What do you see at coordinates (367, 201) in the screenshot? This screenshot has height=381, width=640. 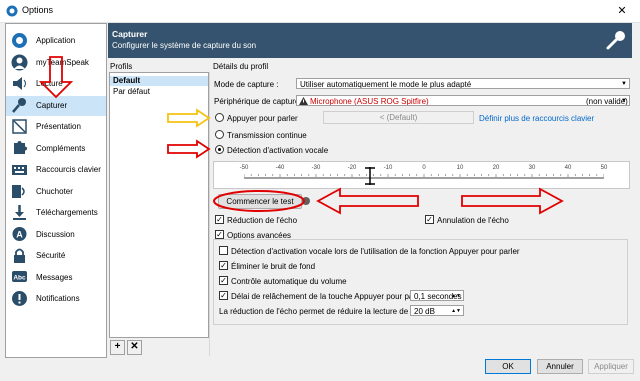 I see `annotation-left-arrow` at bounding box center [367, 201].